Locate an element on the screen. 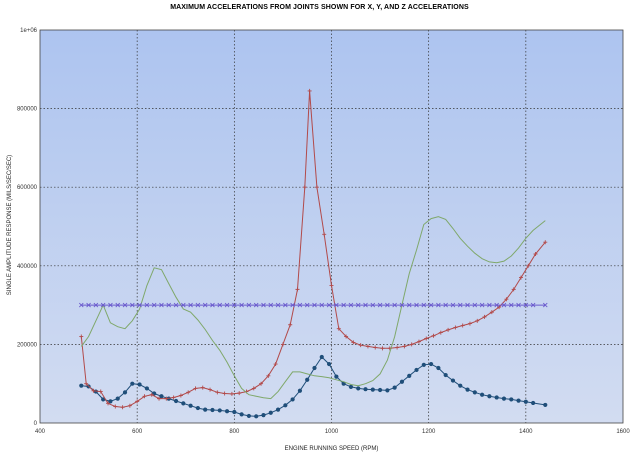 The height and width of the screenshot is (457, 639). y-tick-label: 0 is located at coordinates (36, 424).